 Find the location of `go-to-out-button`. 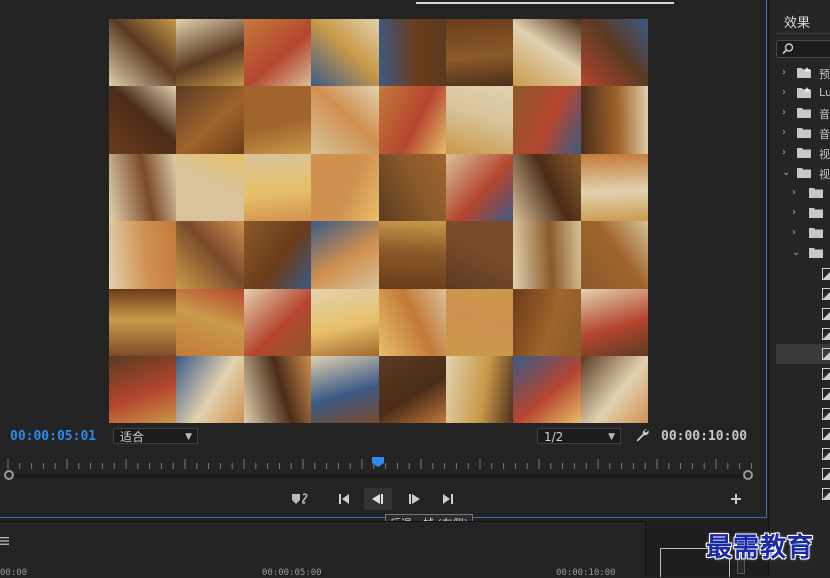

go-to-out-button is located at coordinates (448, 499).